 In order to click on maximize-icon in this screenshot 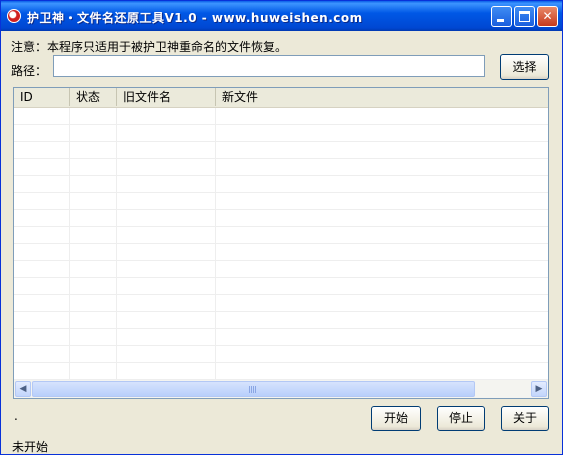, I will do `click(524, 16)`.